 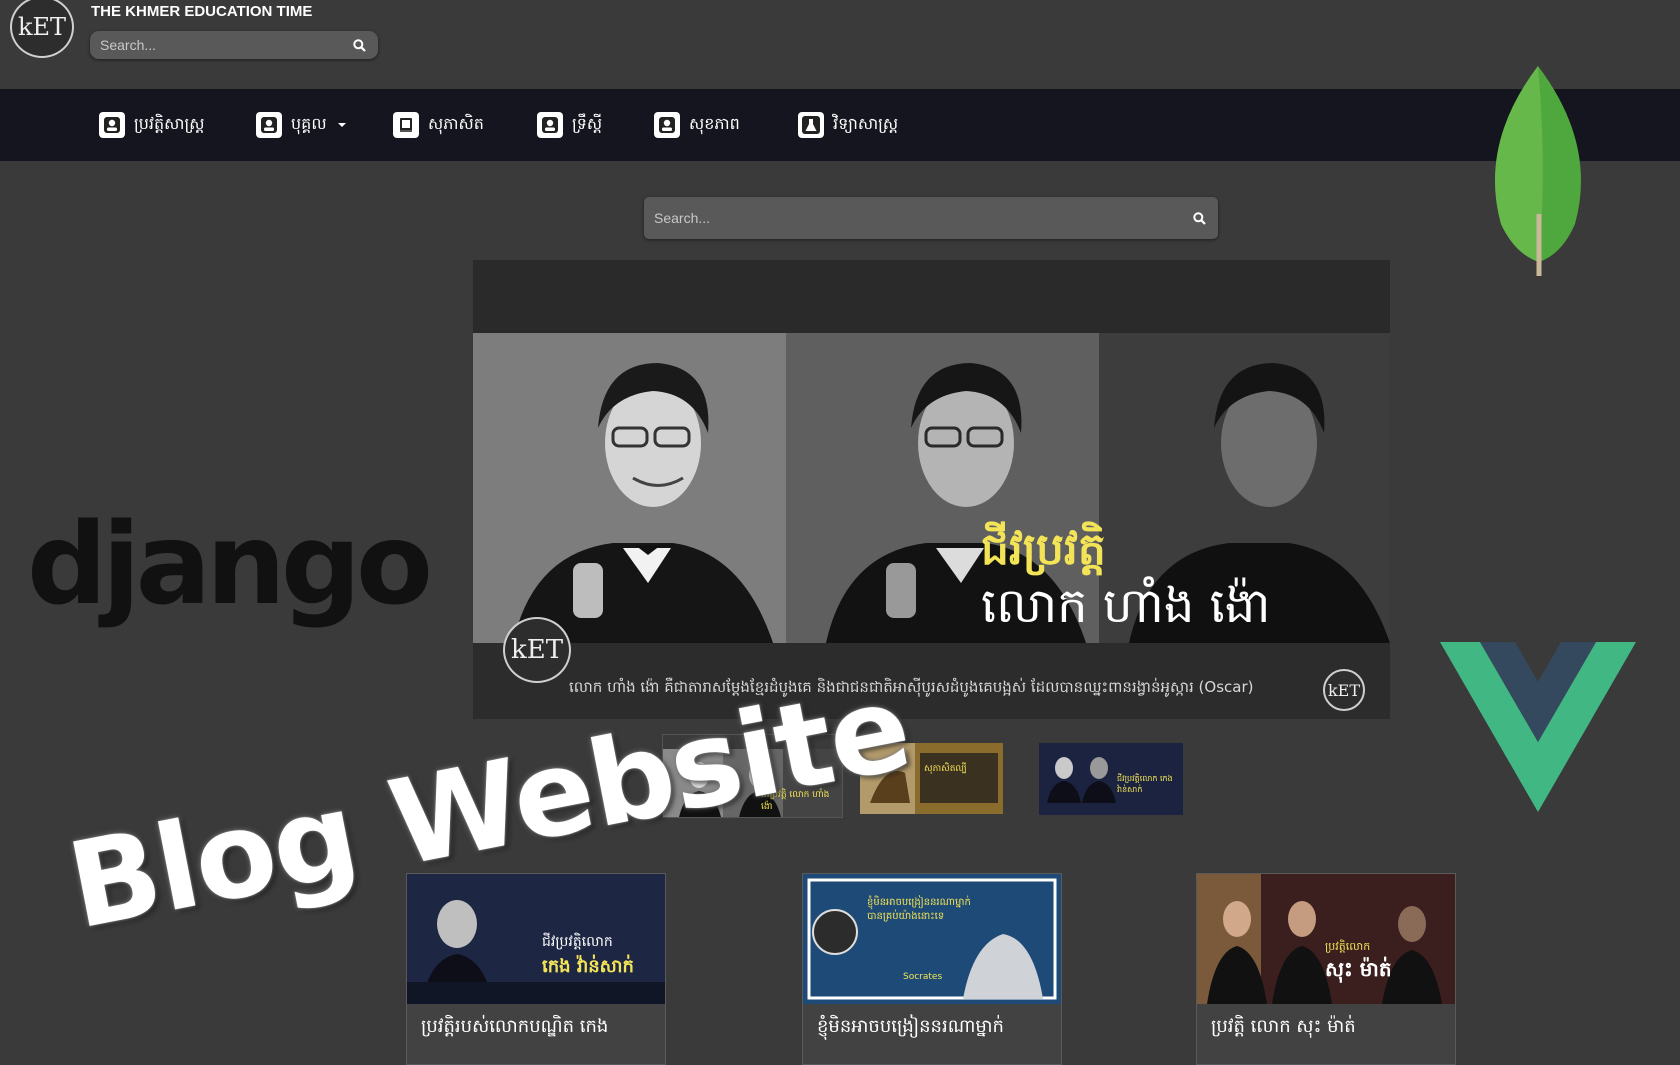 What do you see at coordinates (1283, 1027) in the screenshot?
I see `post-card-title: ប្រវត្តិ លោក សុះ ម៉ាត់` at bounding box center [1283, 1027].